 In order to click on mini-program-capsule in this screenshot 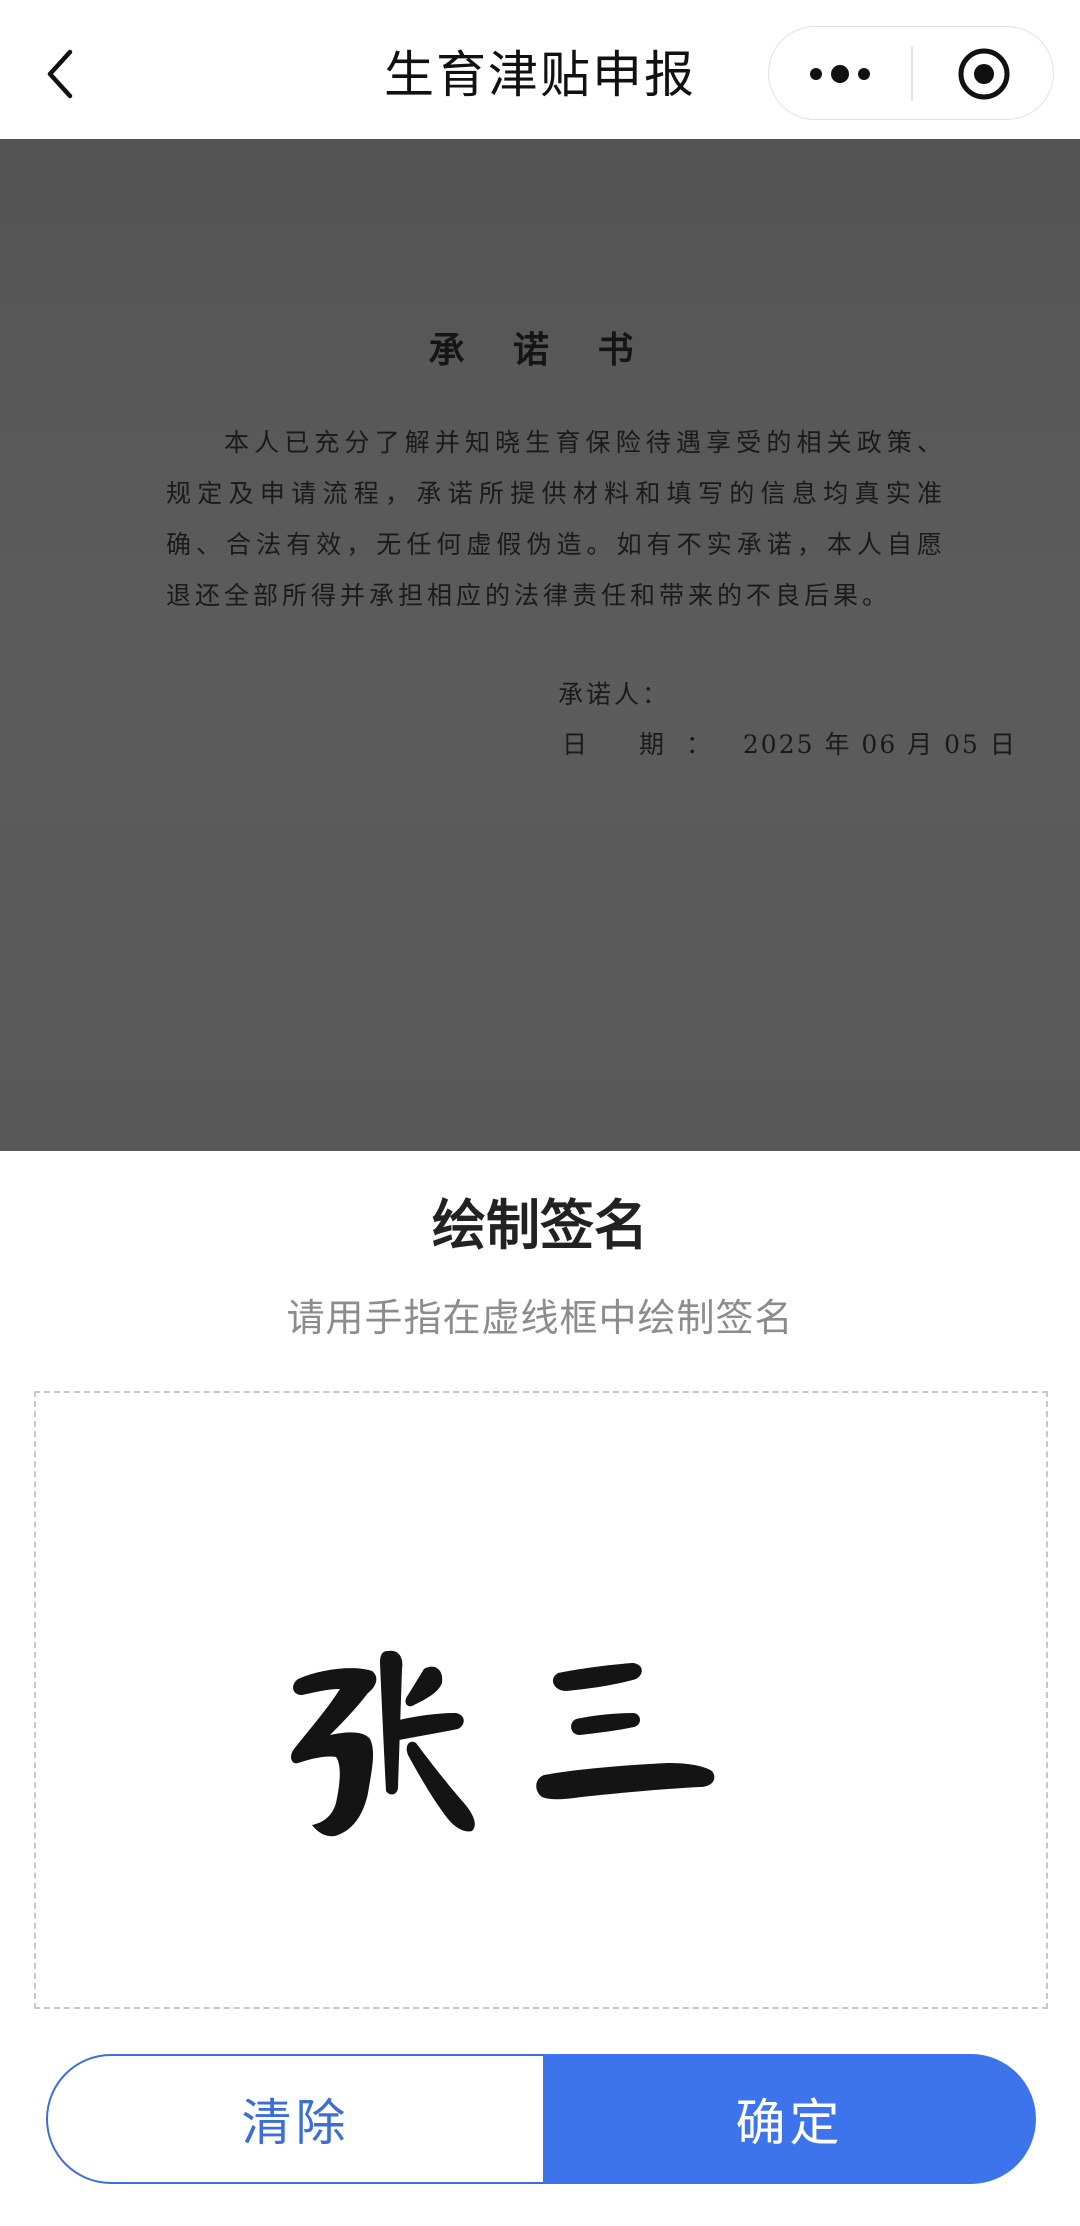, I will do `click(911, 73)`.